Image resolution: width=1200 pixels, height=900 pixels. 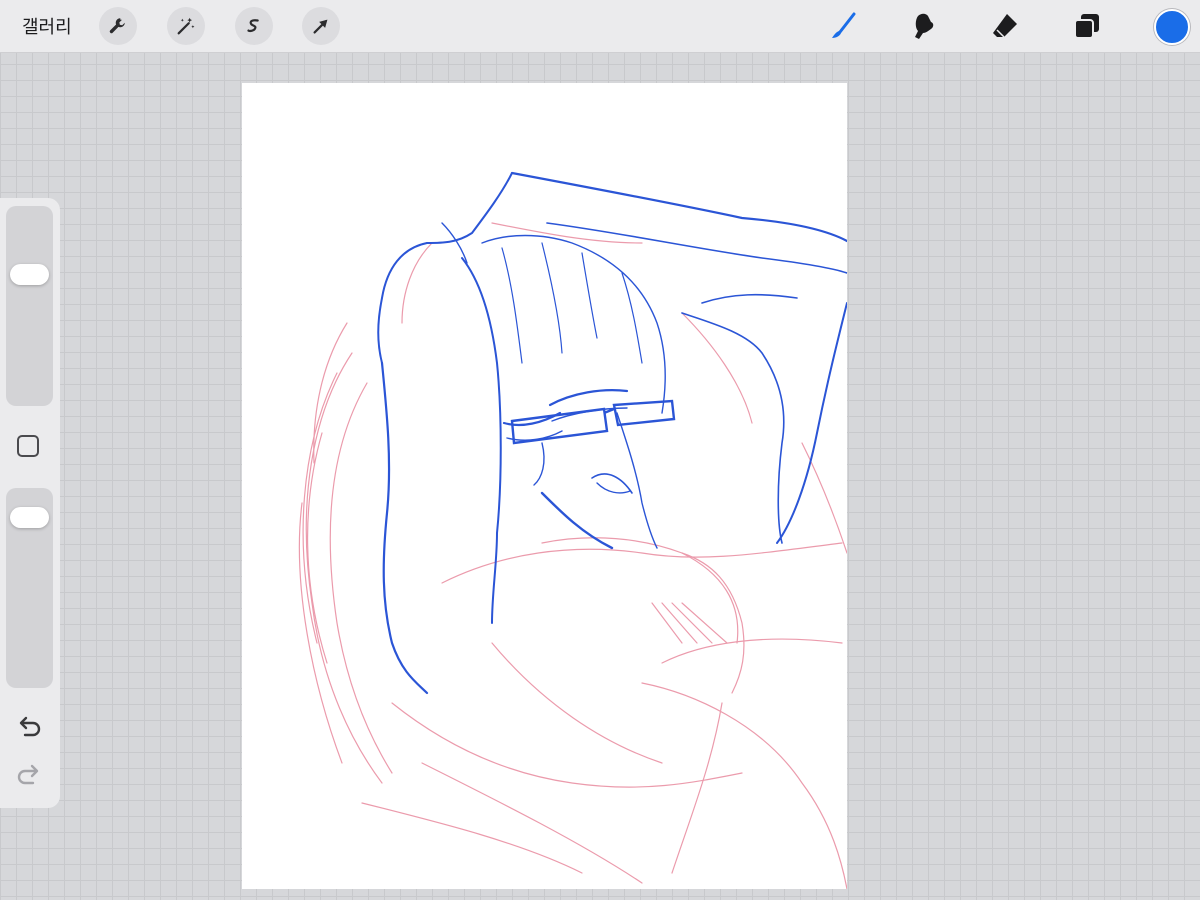 I want to click on transform-button, so click(x=321, y=26).